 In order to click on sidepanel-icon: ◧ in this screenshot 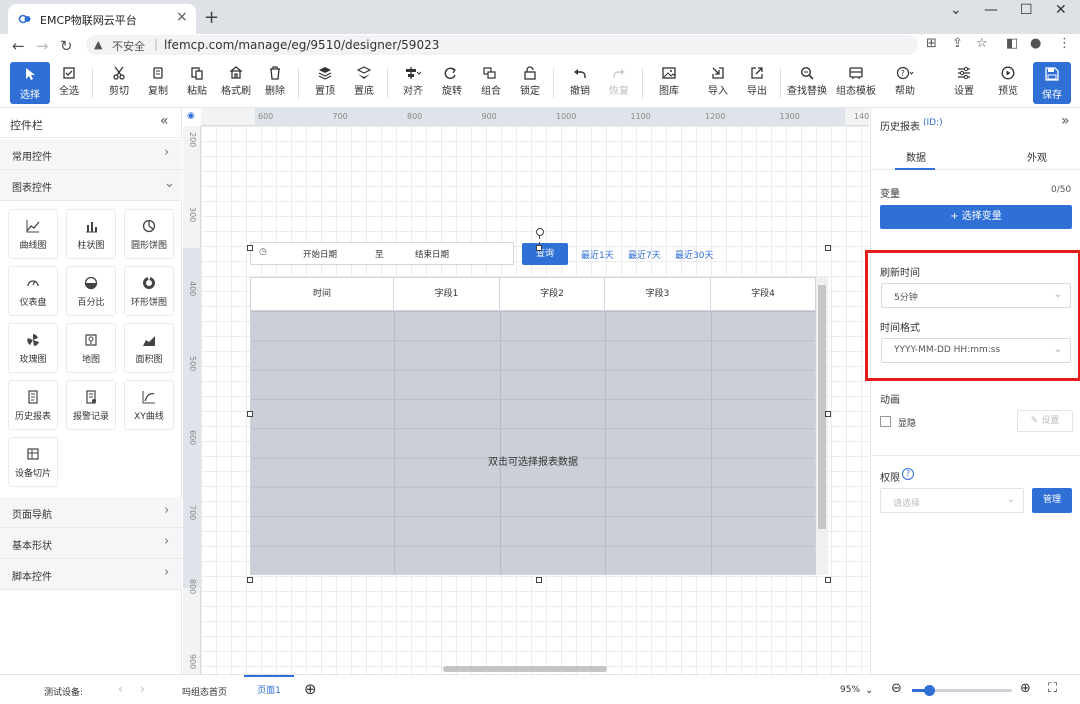, I will do `click(1012, 43)`.